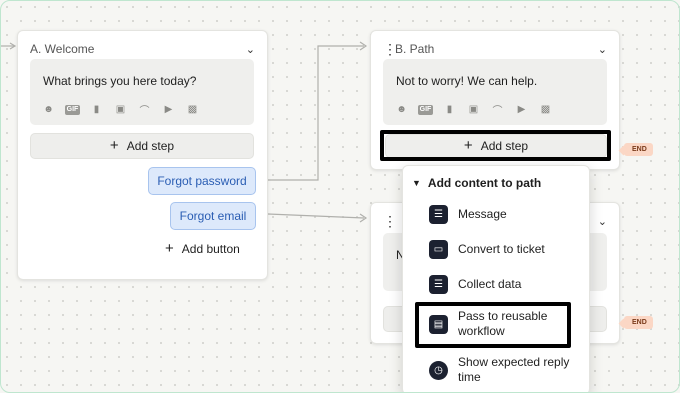  Describe the element at coordinates (415, 49) in the screenshot. I see `path-card-title: B. Path` at that location.